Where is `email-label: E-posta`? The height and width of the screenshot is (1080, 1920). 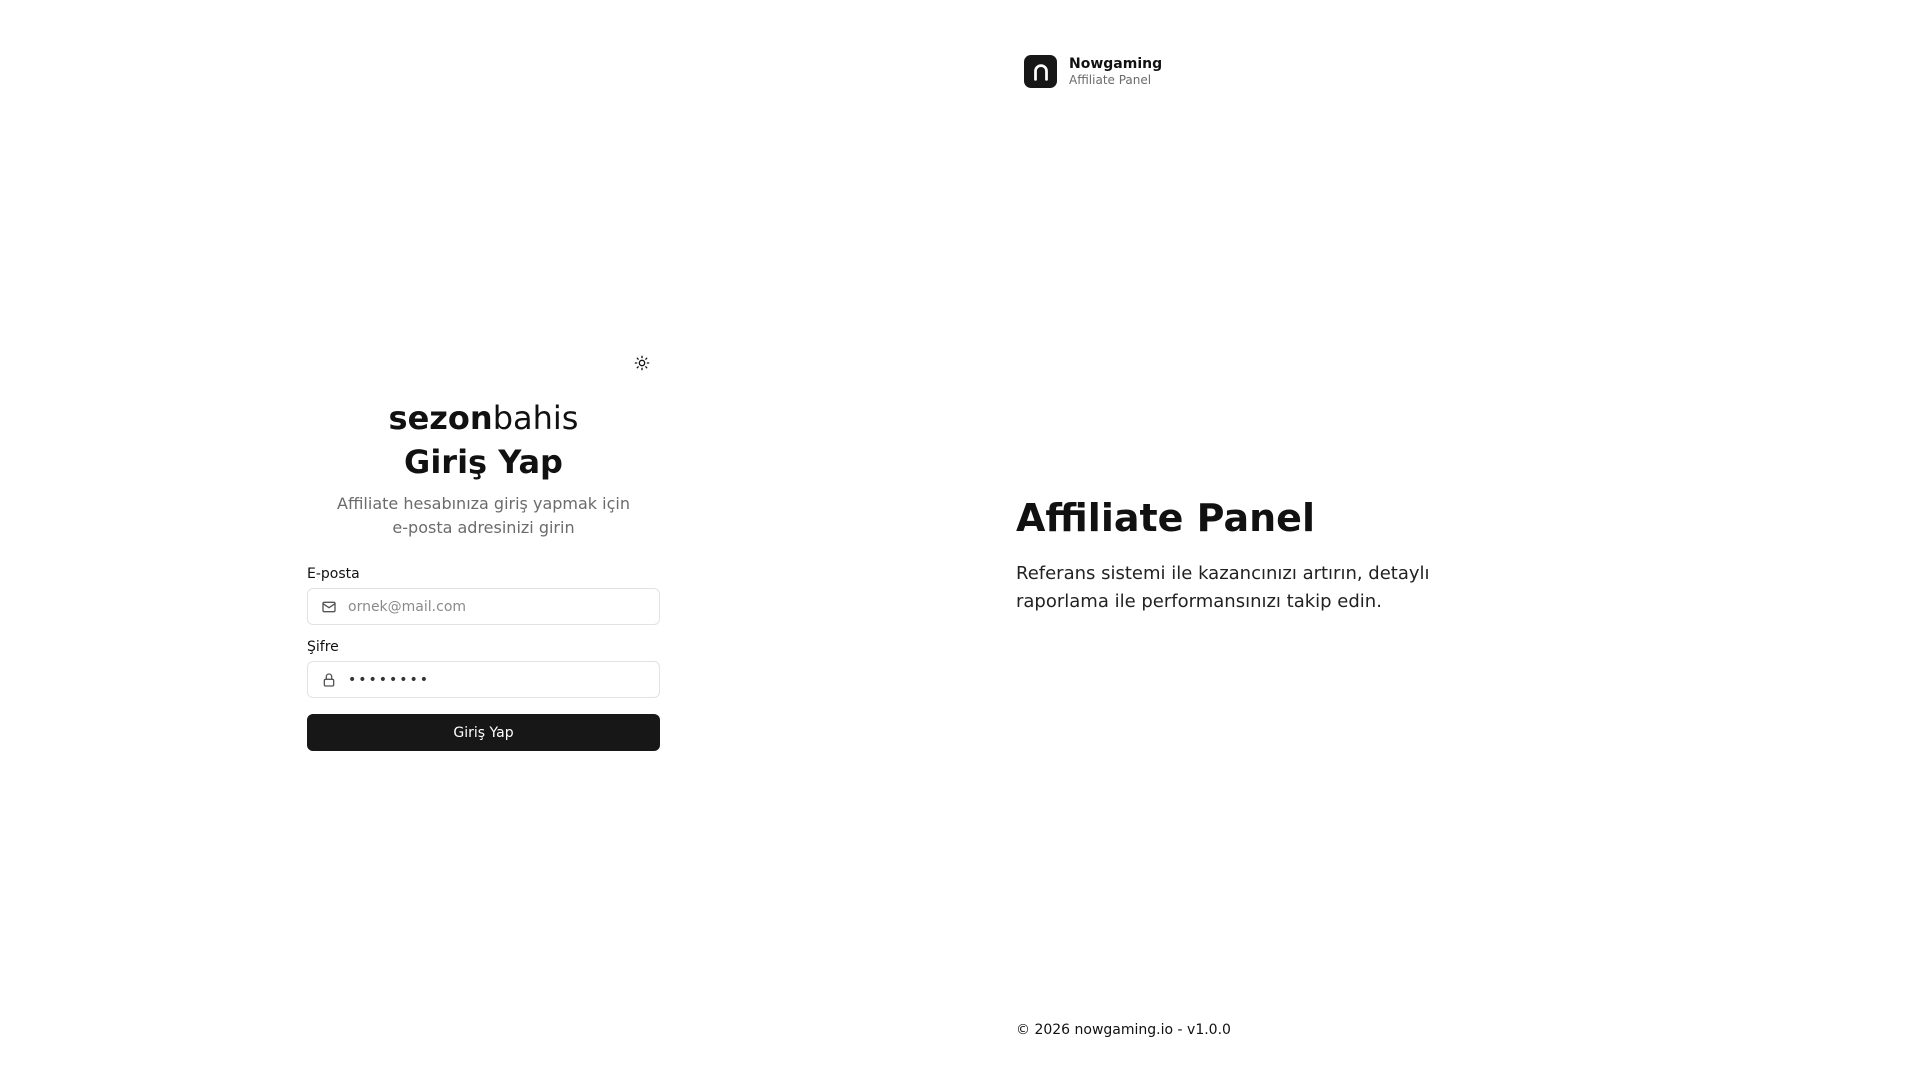
email-label: E-posta is located at coordinates (333, 574).